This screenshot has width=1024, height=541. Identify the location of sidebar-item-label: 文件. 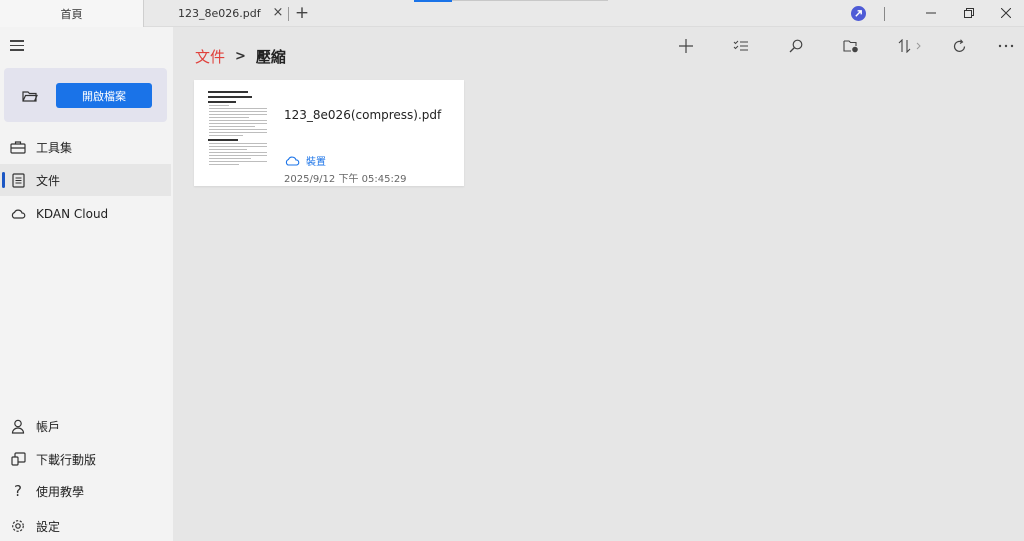
(48, 180).